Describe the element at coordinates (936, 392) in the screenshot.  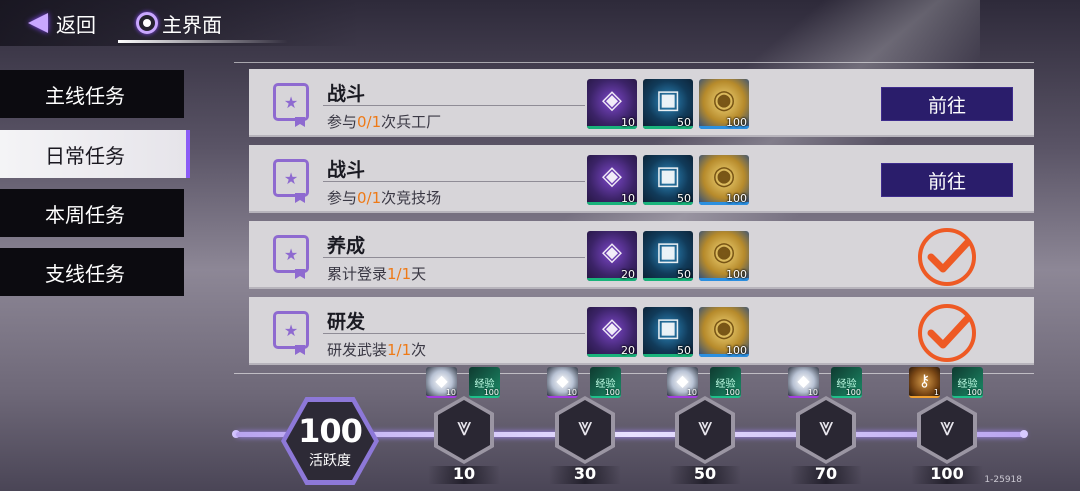
I see `reward-quantity: 1` at that location.